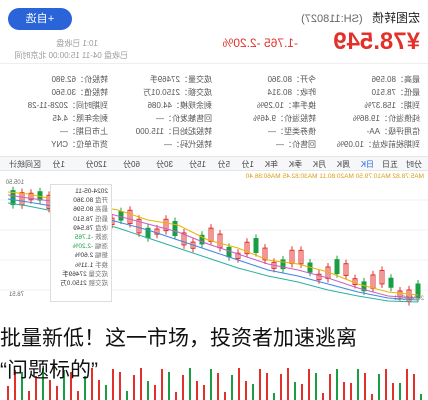  I want to click on tab-11: 60分, so click(131, 164).